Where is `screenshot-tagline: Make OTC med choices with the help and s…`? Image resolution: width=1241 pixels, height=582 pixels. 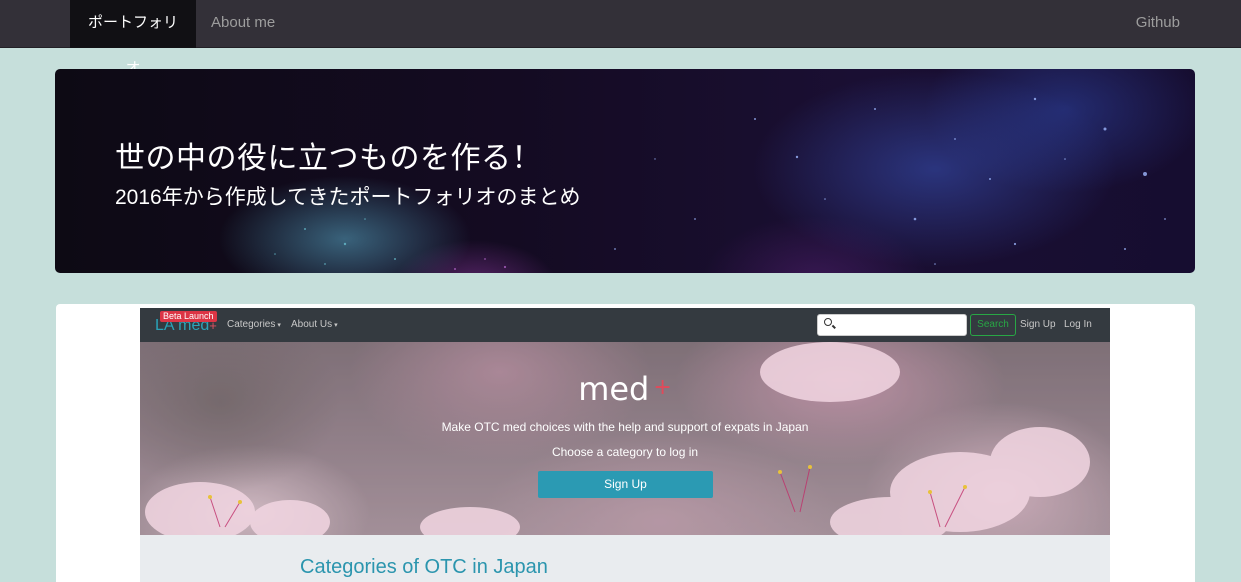 screenshot-tagline: Make OTC med choices with the help and s… is located at coordinates (625, 427).